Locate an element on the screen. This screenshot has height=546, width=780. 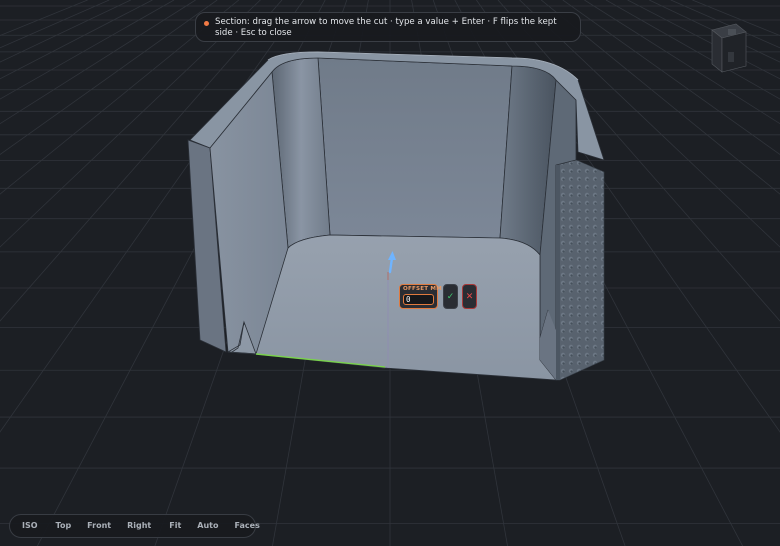
view-toolbar: ISO Top Front Right Fit Auto Faces is located at coordinates (134, 526).